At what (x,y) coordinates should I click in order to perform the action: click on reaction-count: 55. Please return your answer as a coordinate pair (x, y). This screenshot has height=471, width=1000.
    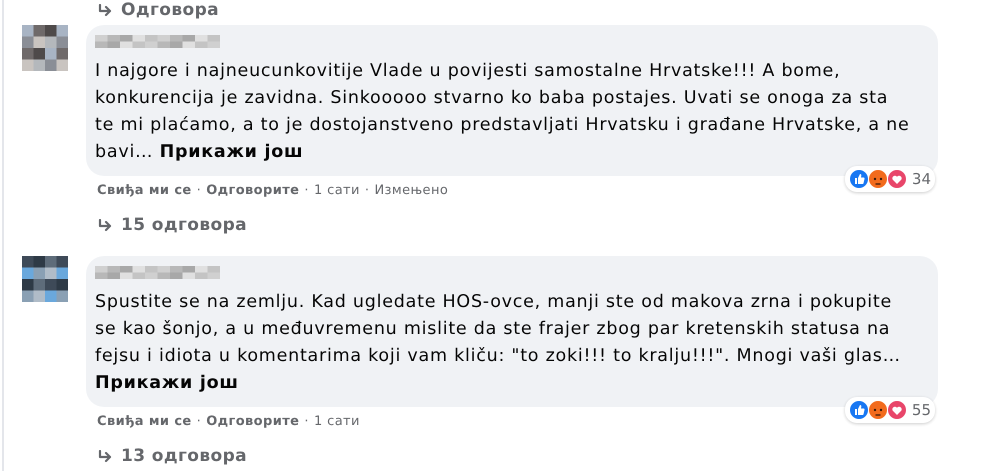
    Looking at the image, I should click on (921, 410).